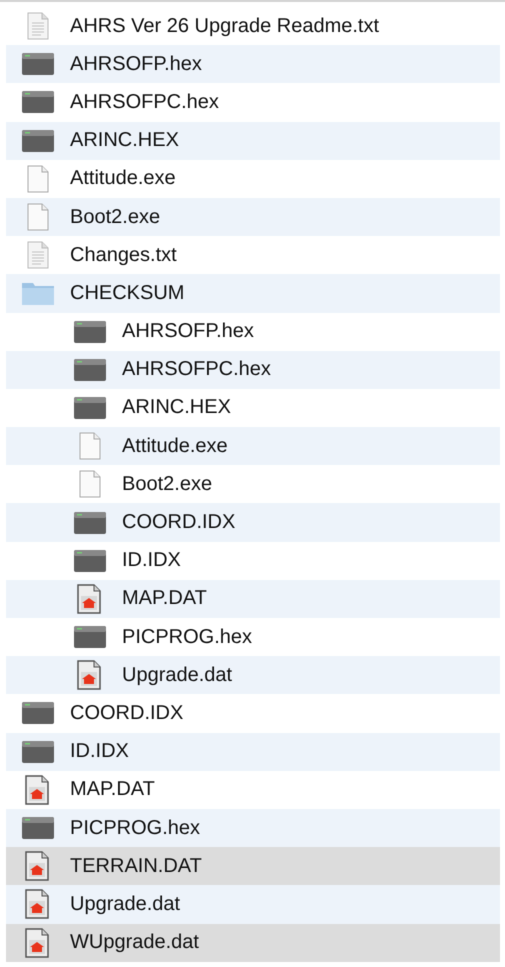  Describe the element at coordinates (38, 293) in the screenshot. I see `folder-icon` at that location.